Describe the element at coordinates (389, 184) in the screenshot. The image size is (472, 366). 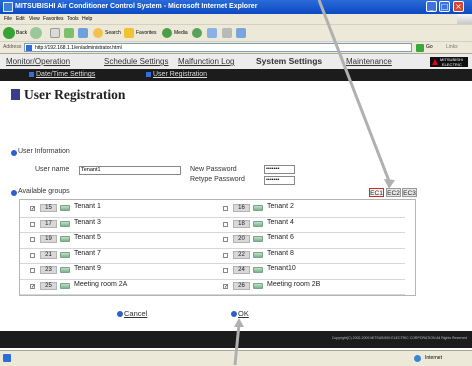
I see `annotation-arrowhead-top` at that location.